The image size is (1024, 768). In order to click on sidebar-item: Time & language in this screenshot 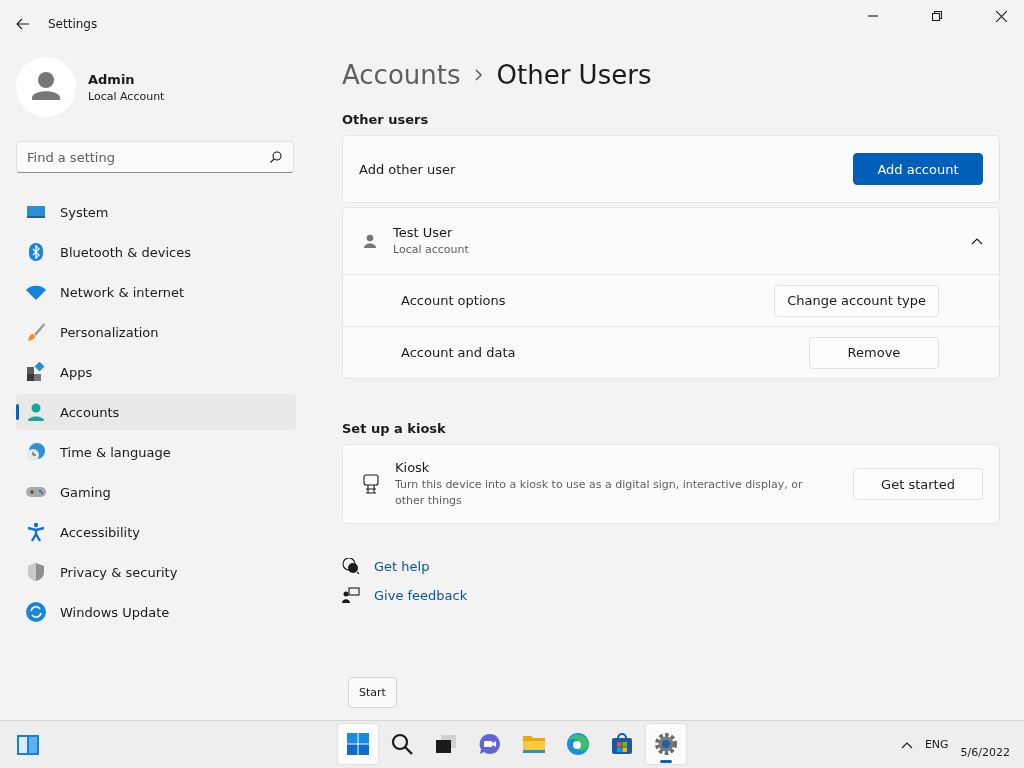, I will do `click(156, 452)`.